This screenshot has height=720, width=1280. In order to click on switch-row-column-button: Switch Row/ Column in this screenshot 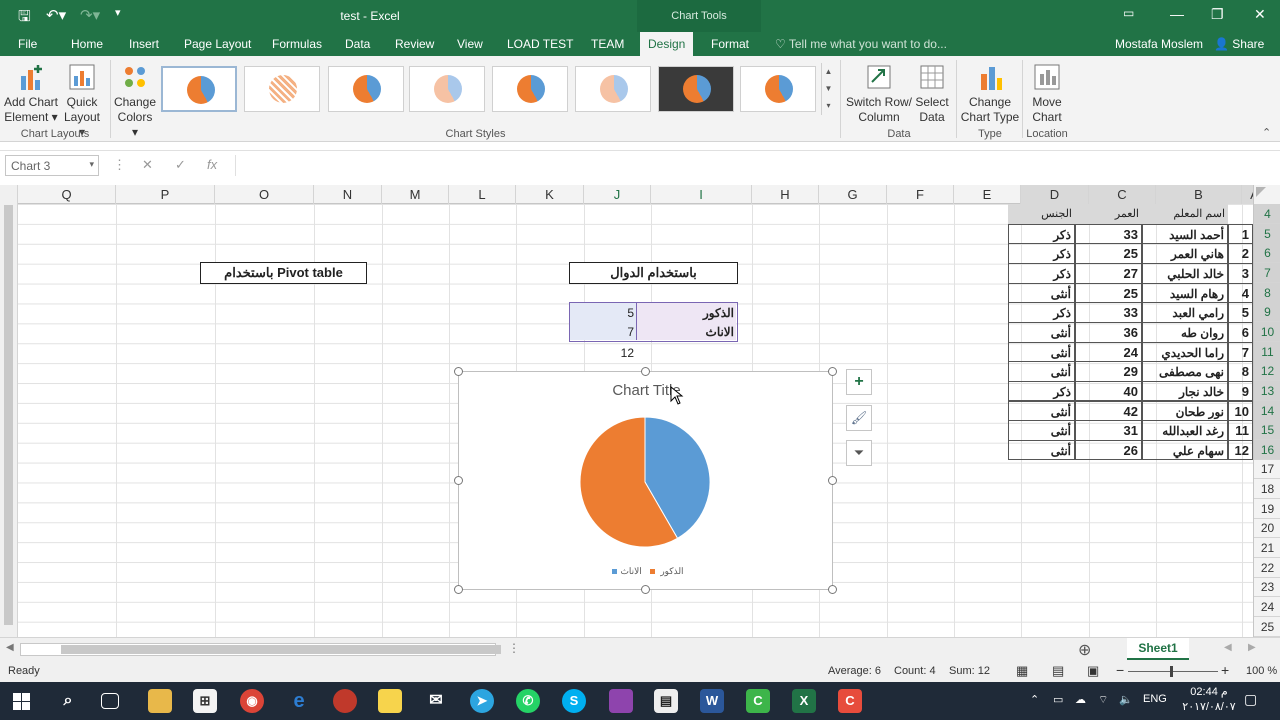, I will do `click(879, 91)`.